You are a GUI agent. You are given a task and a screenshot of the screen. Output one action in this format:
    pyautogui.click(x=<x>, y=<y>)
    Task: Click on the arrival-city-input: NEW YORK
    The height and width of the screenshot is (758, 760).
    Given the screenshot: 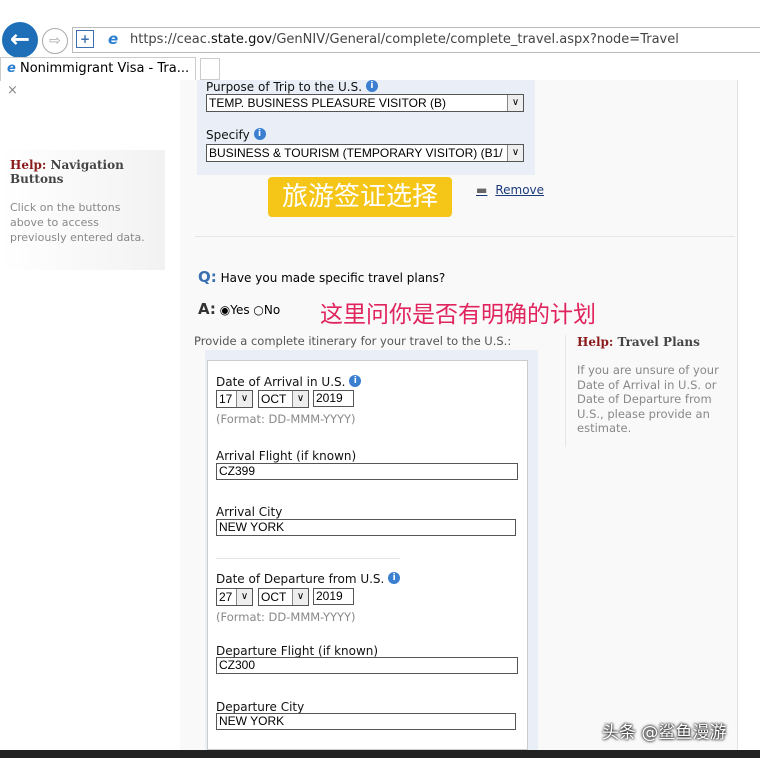 What is the action you would take?
    pyautogui.click(x=366, y=527)
    